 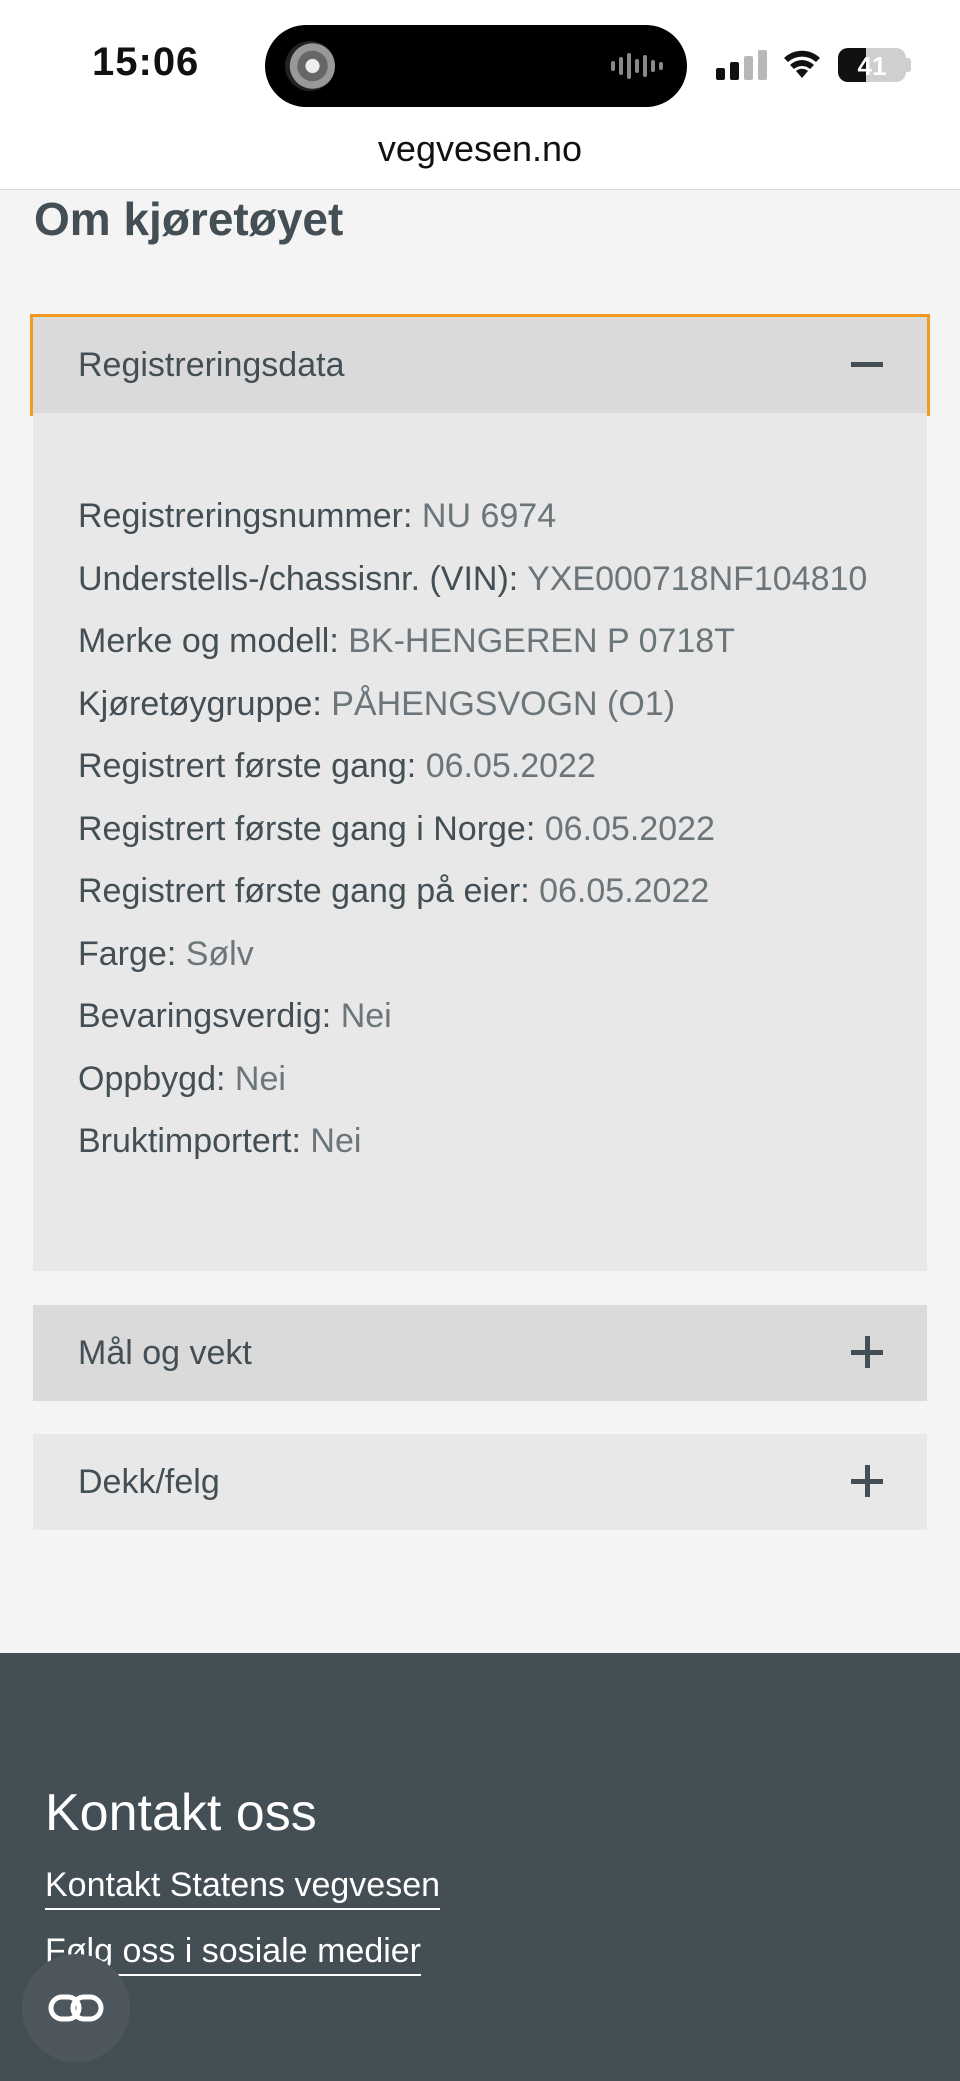 What do you see at coordinates (146, 62) in the screenshot?
I see `status-time: 15:06` at bounding box center [146, 62].